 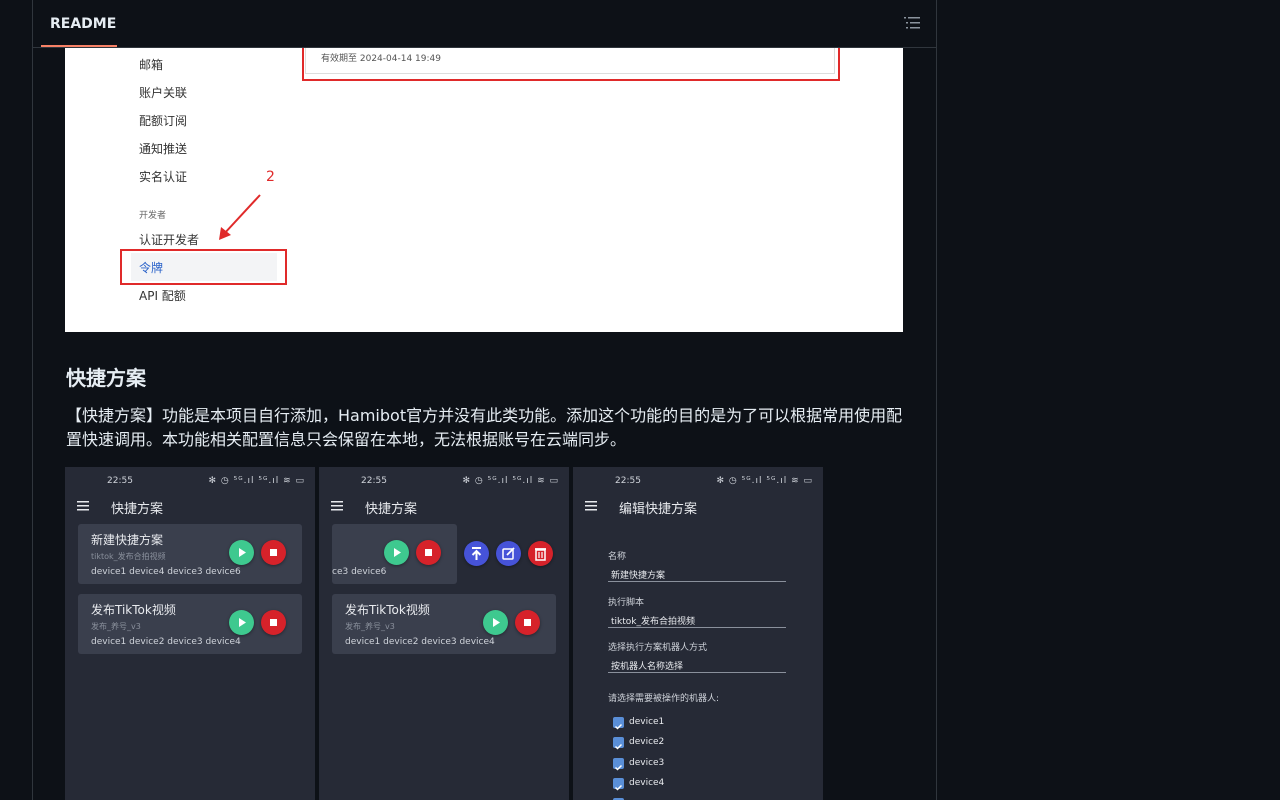 I want to click on annotation-arrow-icon, so click(x=240, y=217).